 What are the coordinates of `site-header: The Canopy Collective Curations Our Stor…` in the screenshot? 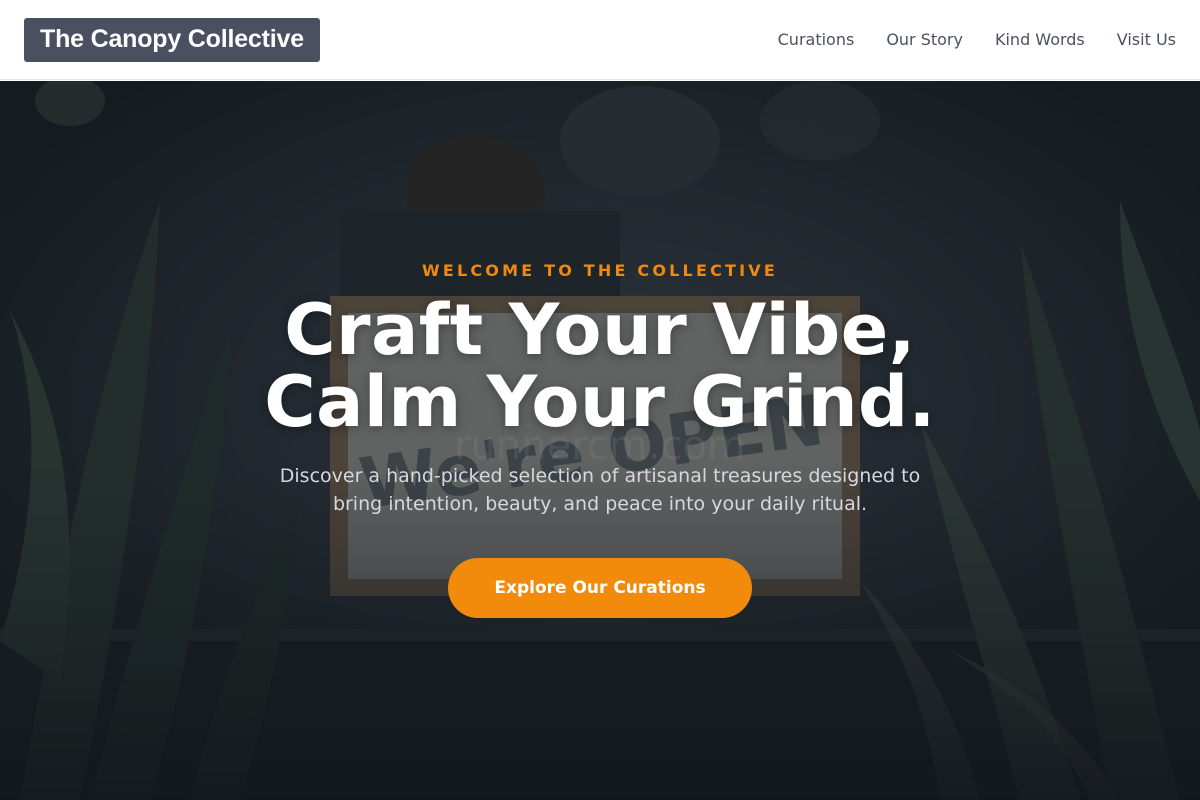 It's located at (600, 40).